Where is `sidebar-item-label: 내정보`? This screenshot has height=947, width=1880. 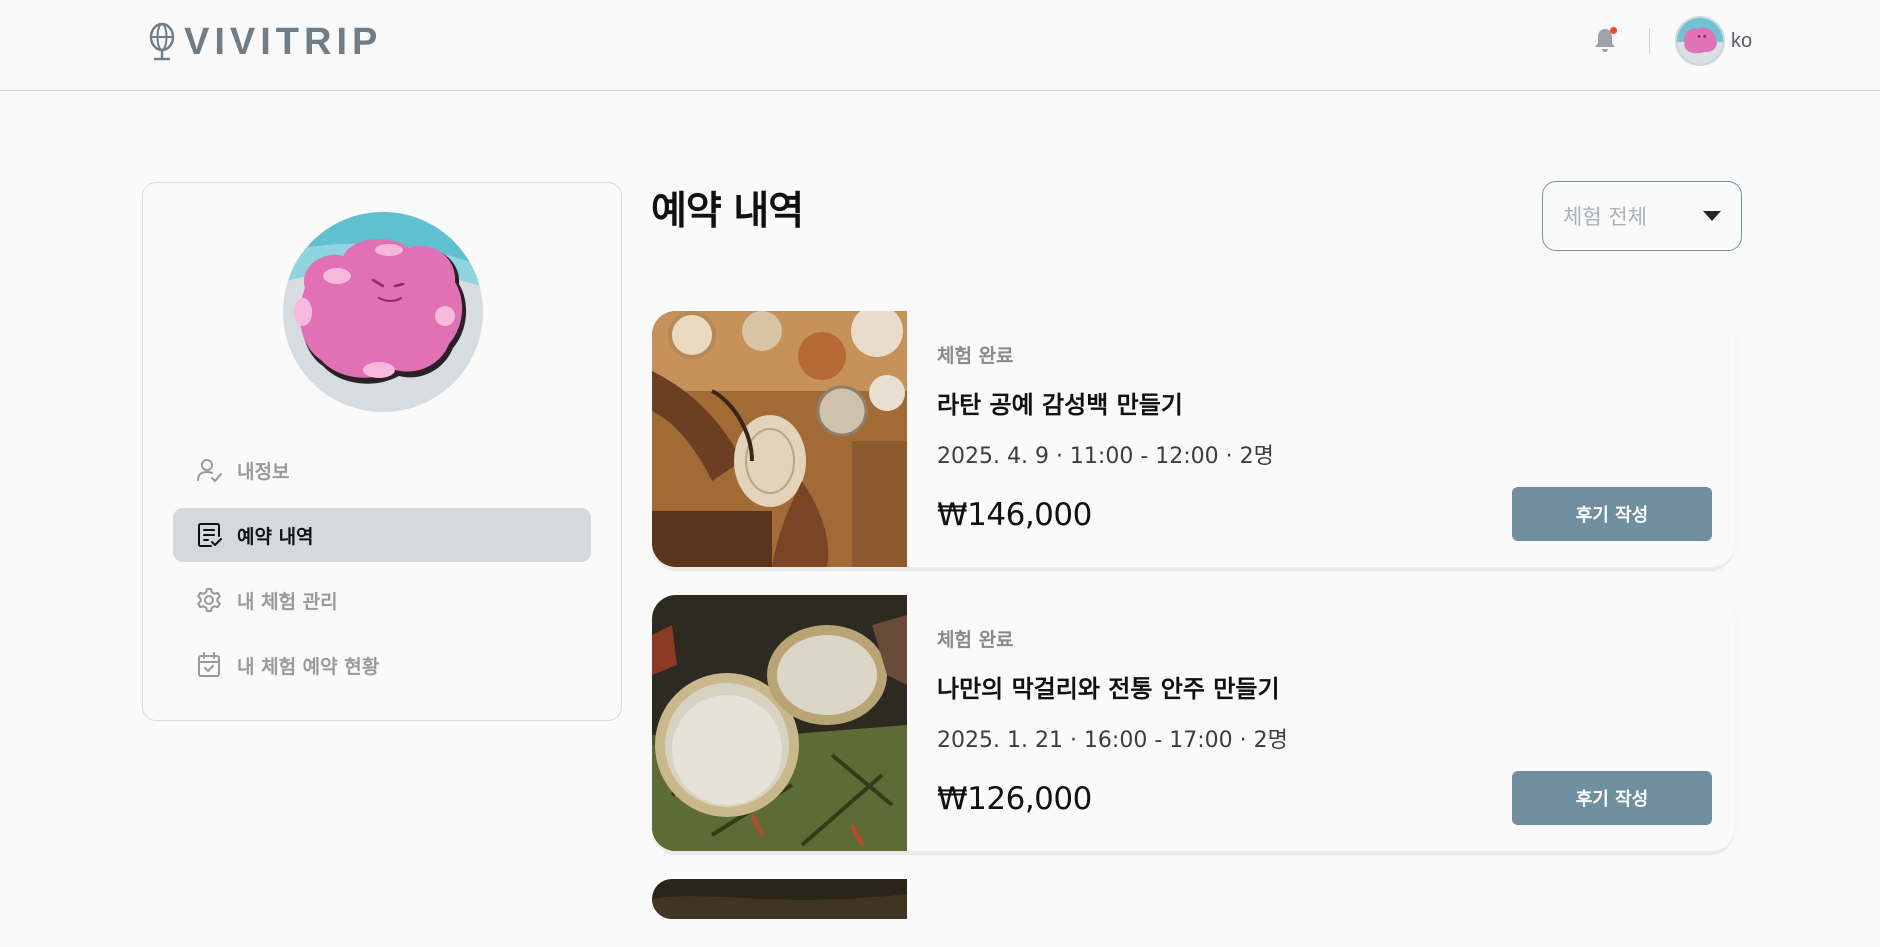
sidebar-item-label: 내정보 is located at coordinates (263, 471).